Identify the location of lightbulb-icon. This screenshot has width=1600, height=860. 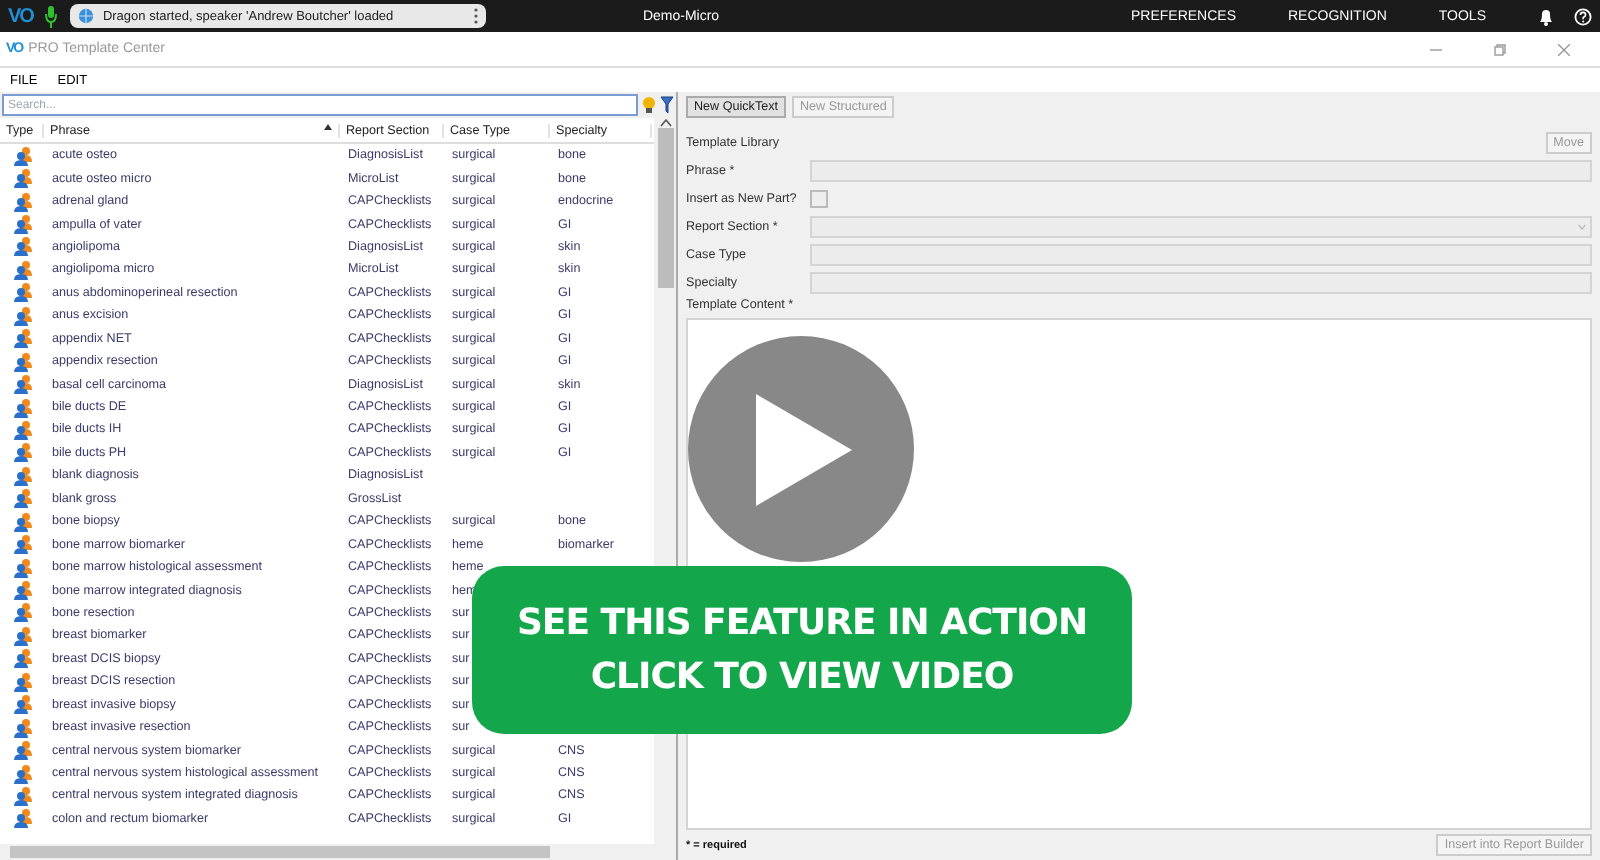
(649, 105).